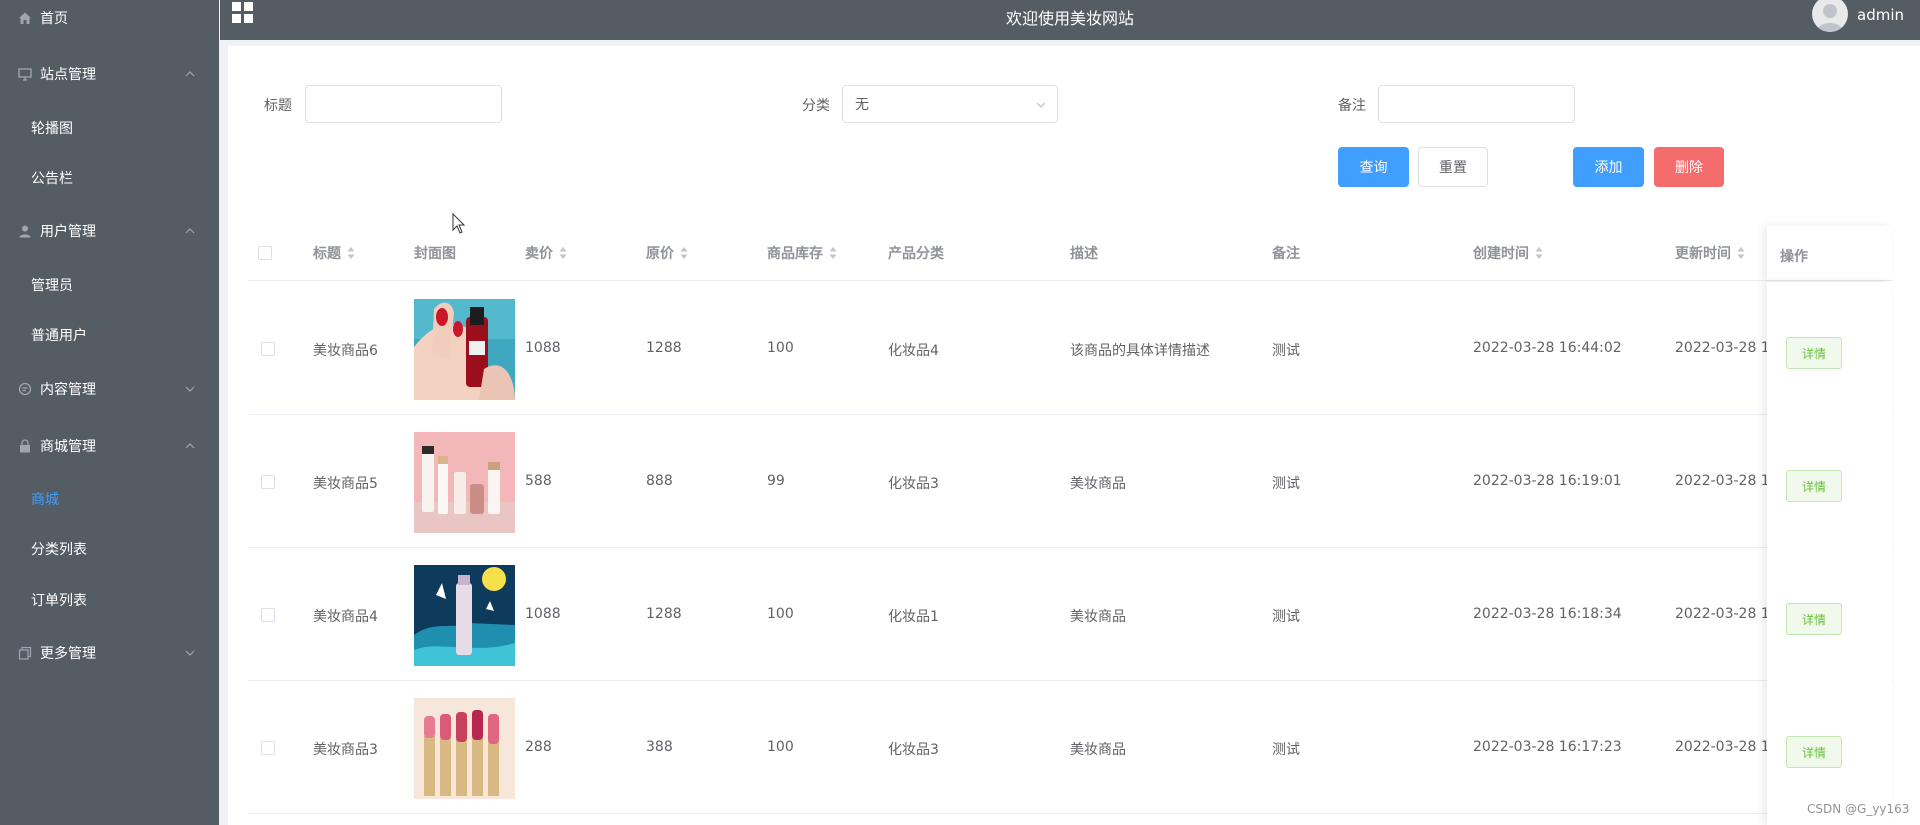 Image resolution: width=1920 pixels, height=825 pixels. Describe the element at coordinates (109, 128) in the screenshot. I see `sidebar-subitem-carousel: 轮播图` at that location.